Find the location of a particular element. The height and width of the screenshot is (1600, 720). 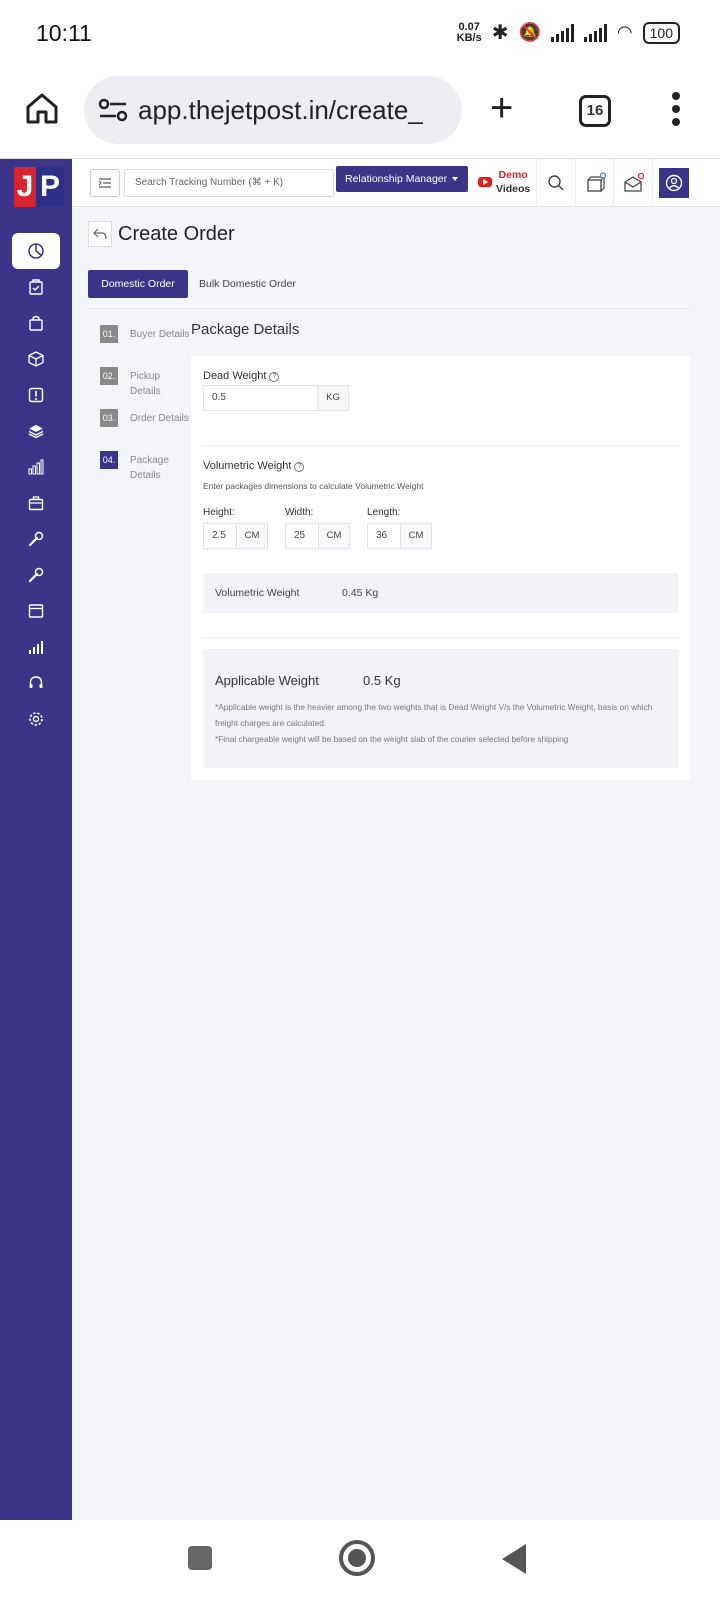

menu-toggle-icon is located at coordinates (105, 183).